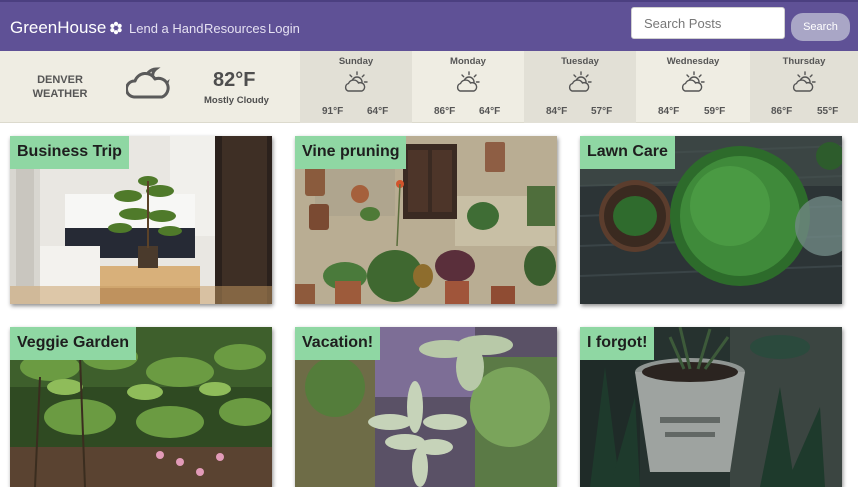  Describe the element at coordinates (711, 220) in the screenshot. I see `post-card-lawn-care: Lawn Care` at that location.